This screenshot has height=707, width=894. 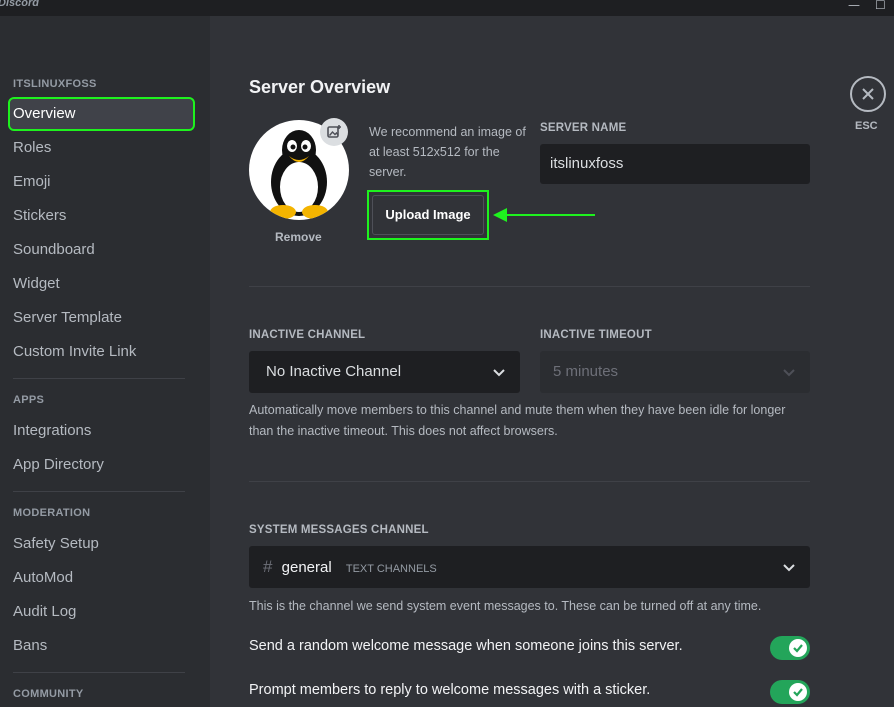 What do you see at coordinates (854, 6) in the screenshot?
I see `minimize-button: —` at bounding box center [854, 6].